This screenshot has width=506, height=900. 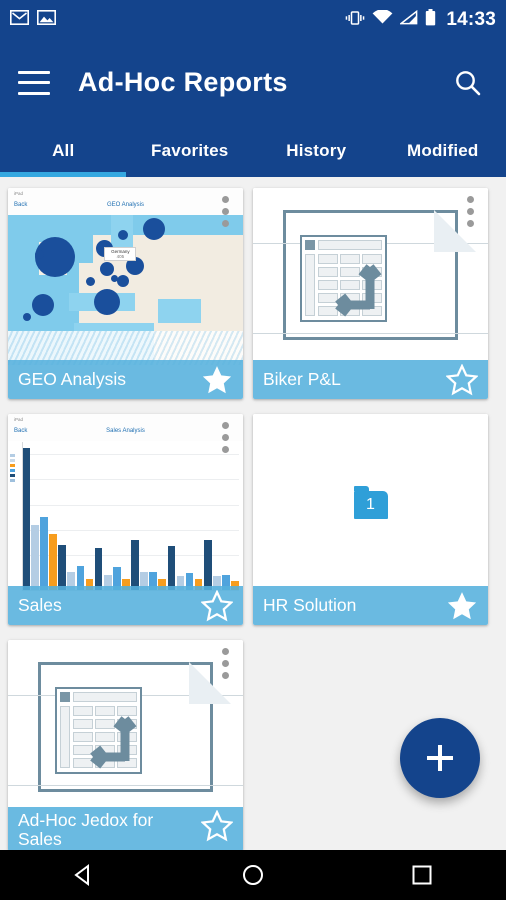 I want to click on plus-icon, so click(x=440, y=758).